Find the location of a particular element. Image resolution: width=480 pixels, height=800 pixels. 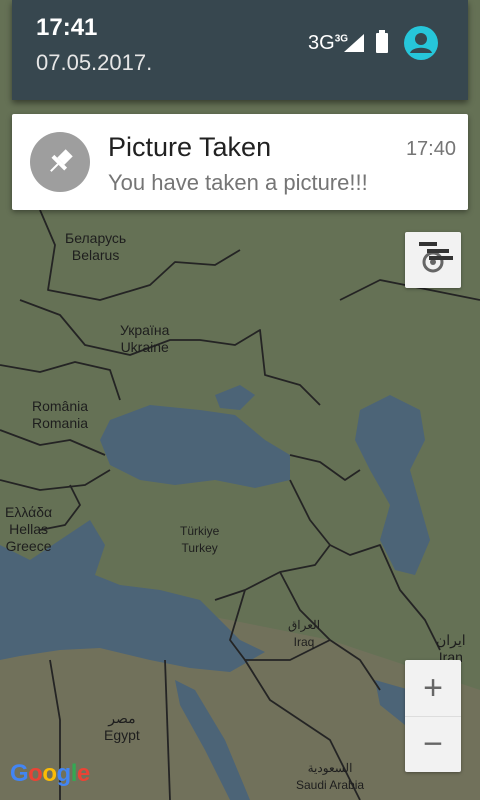

map-label-egypt: مصر Egypt is located at coordinates (122, 726).